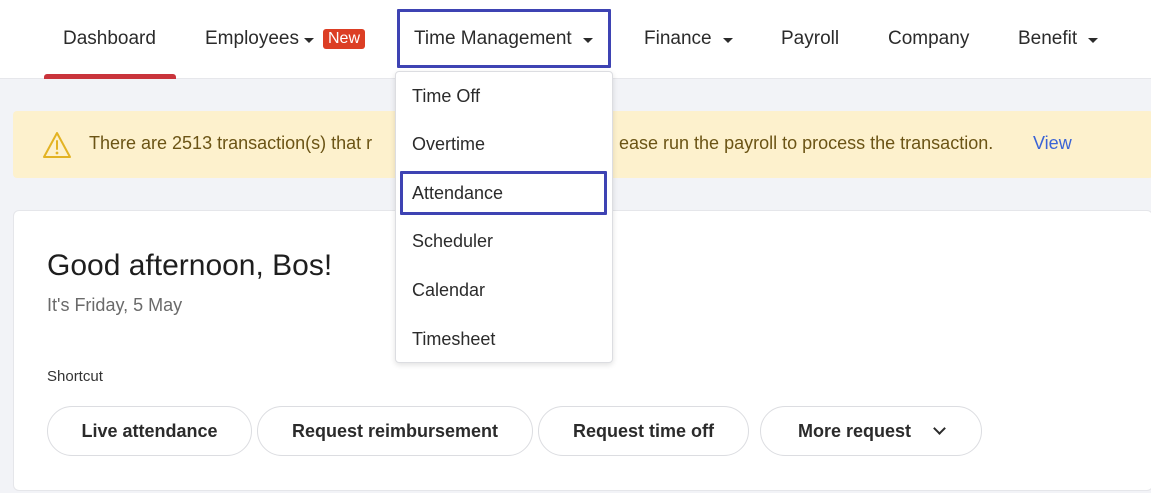  I want to click on more-request-label: More request, so click(854, 430).